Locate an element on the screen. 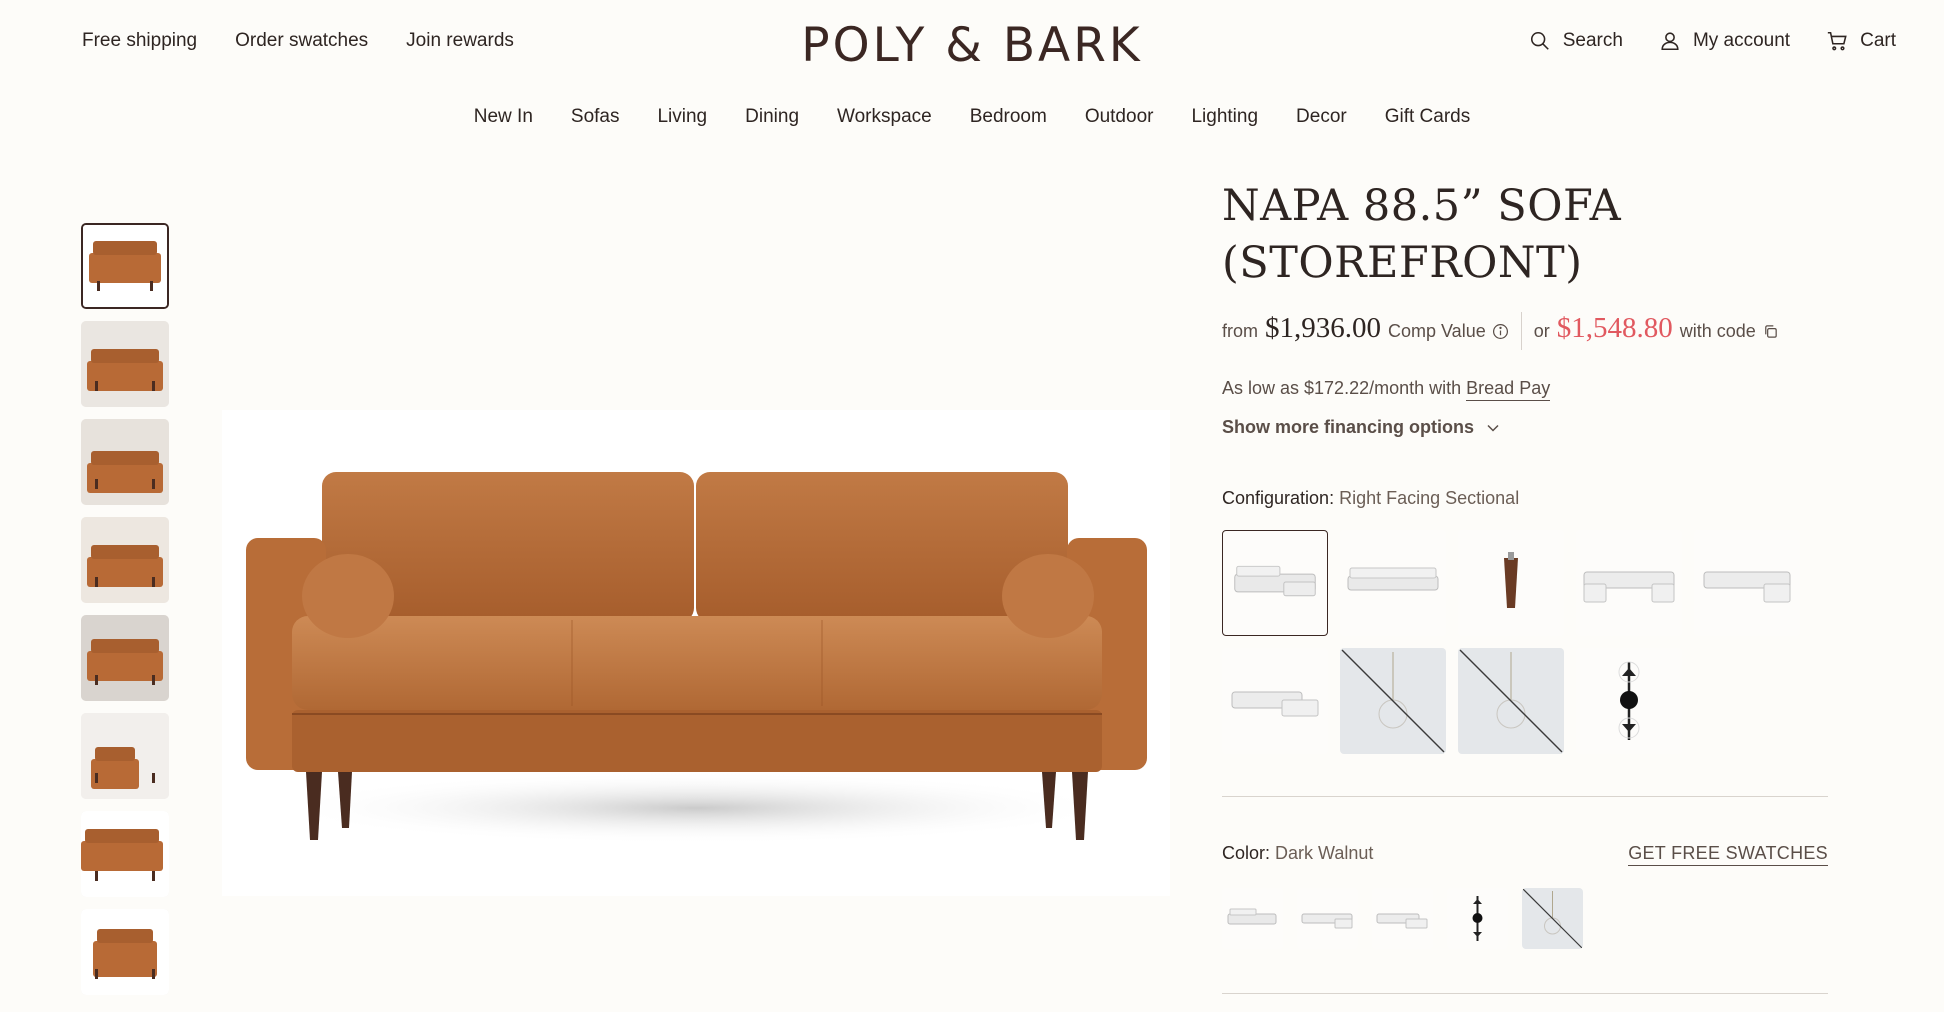  configuration-title: Configuration: is located at coordinates (1278, 498).